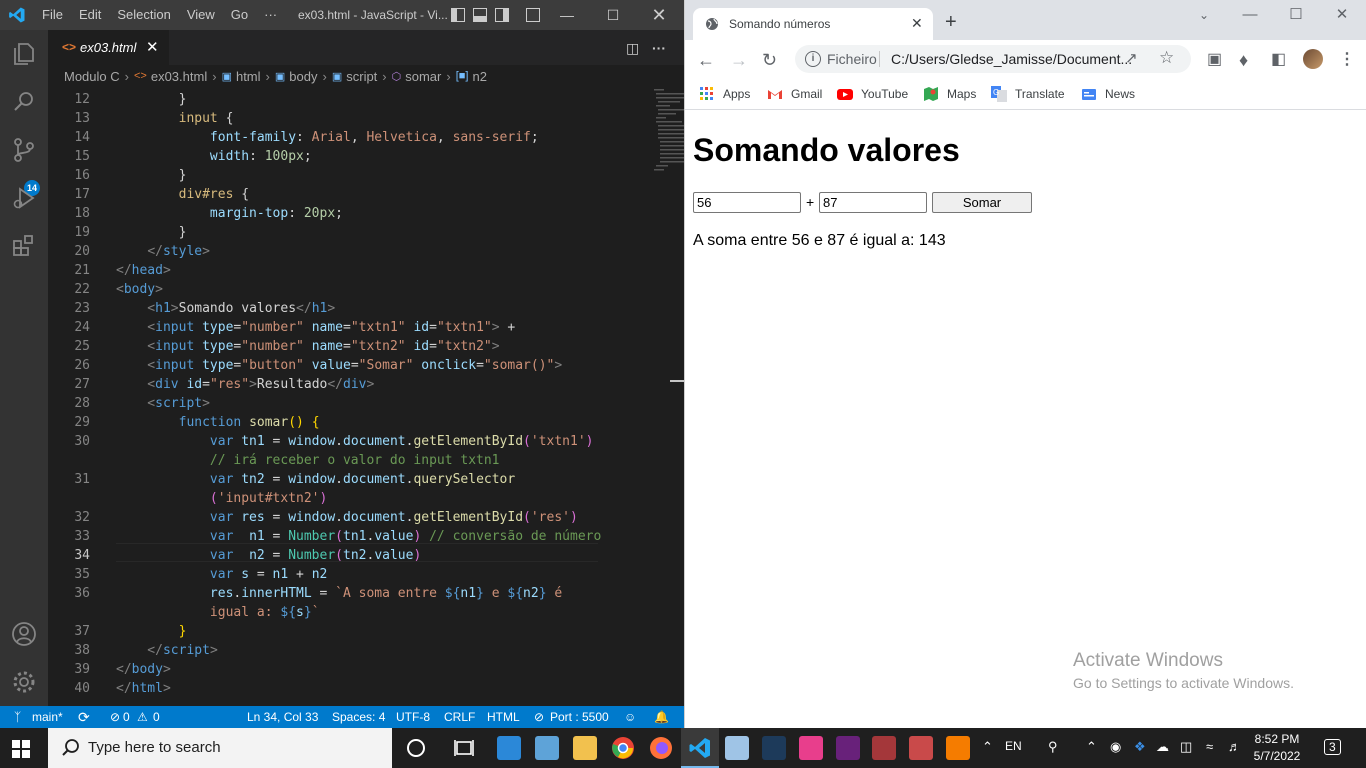 This screenshot has width=1366, height=768. Describe the element at coordinates (1108, 94) in the screenshot. I see `bookmark-news: News` at that location.